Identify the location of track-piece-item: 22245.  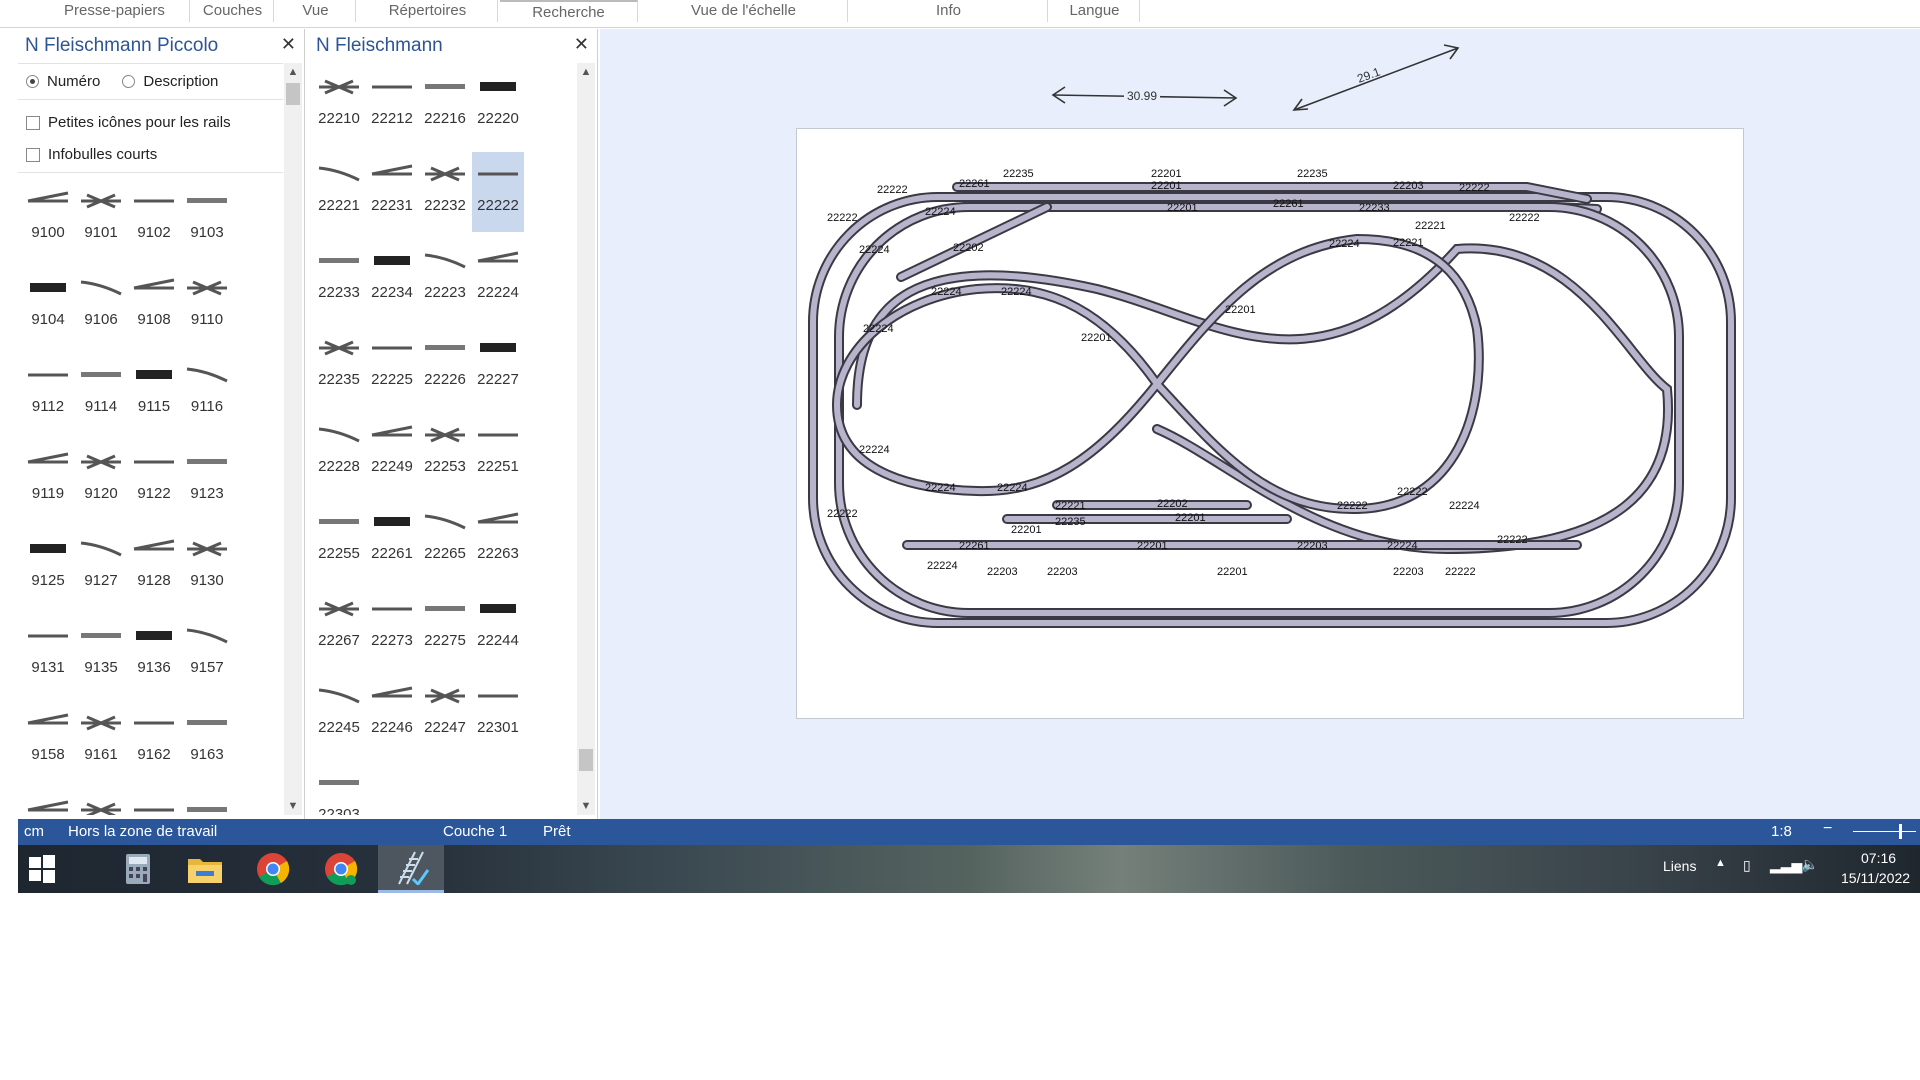
(339, 714).